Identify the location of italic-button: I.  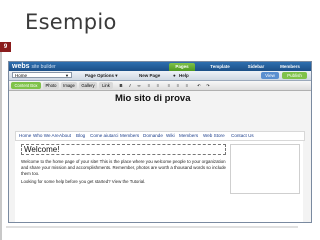
(130, 85).